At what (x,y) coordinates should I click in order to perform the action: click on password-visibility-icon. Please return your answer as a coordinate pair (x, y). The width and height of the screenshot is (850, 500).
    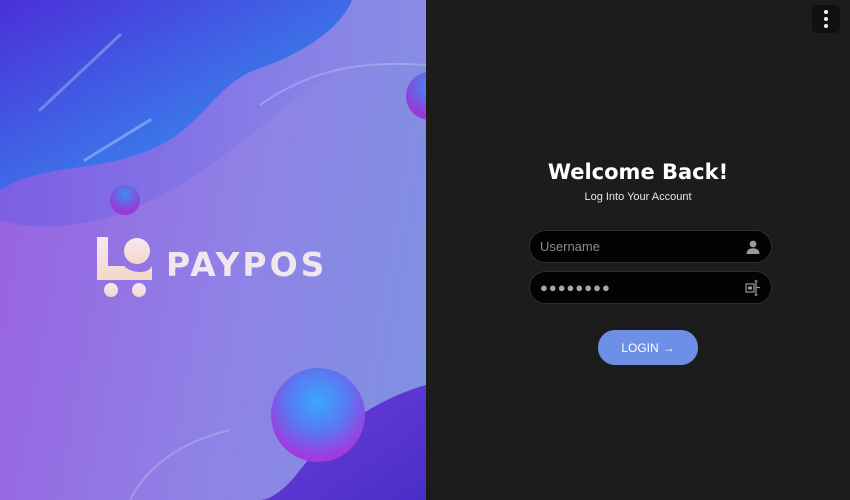
    Looking at the image, I should click on (753, 288).